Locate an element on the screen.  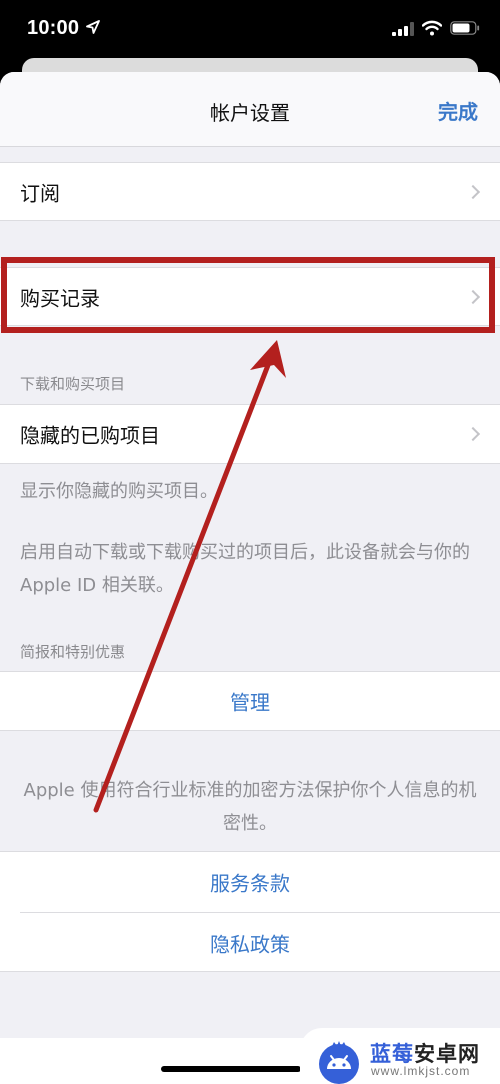
purchase-history-label: 购买记录 is located at coordinates (60, 298).